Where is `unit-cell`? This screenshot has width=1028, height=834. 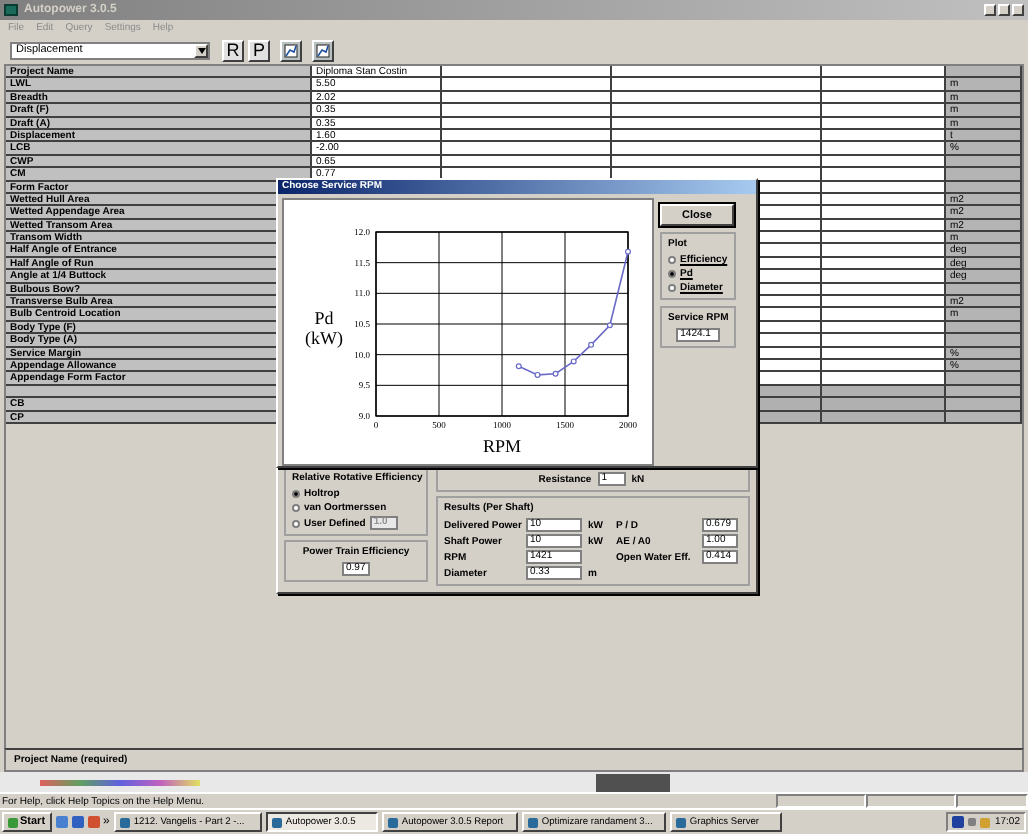 unit-cell is located at coordinates (984, 72).